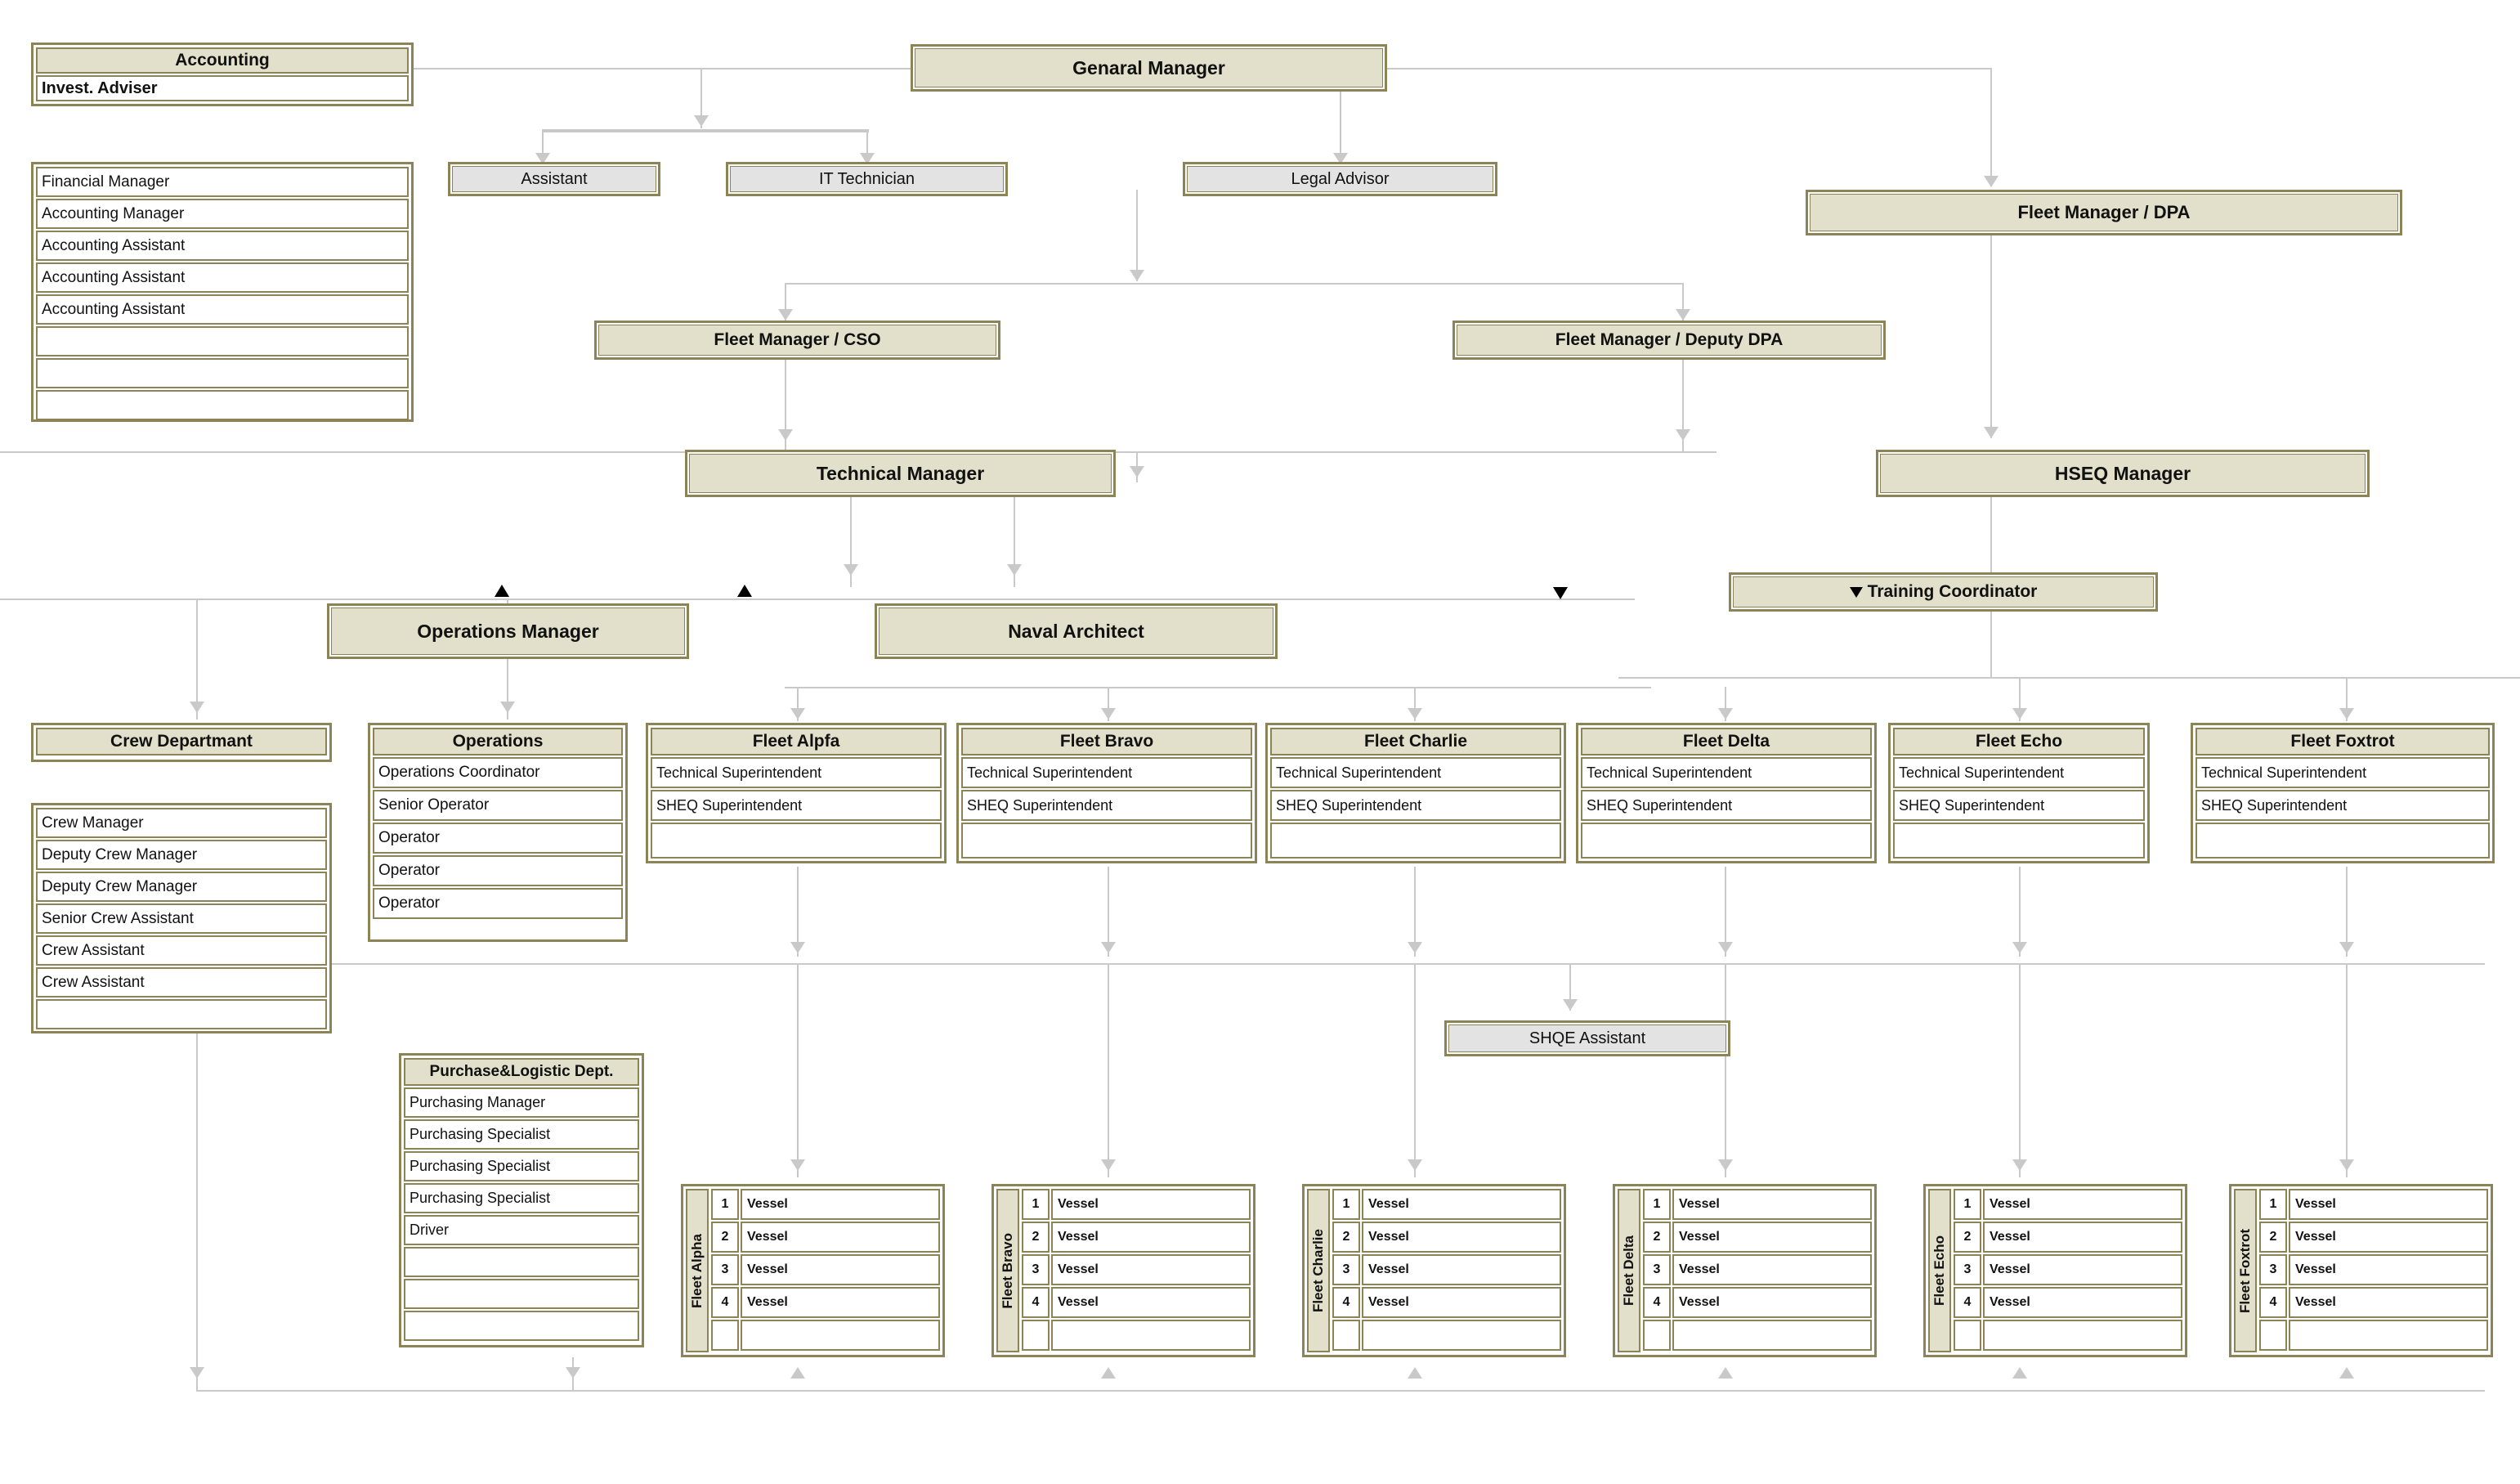  Describe the element at coordinates (498, 903) in the screenshot. I see `list-item: Operator` at that location.